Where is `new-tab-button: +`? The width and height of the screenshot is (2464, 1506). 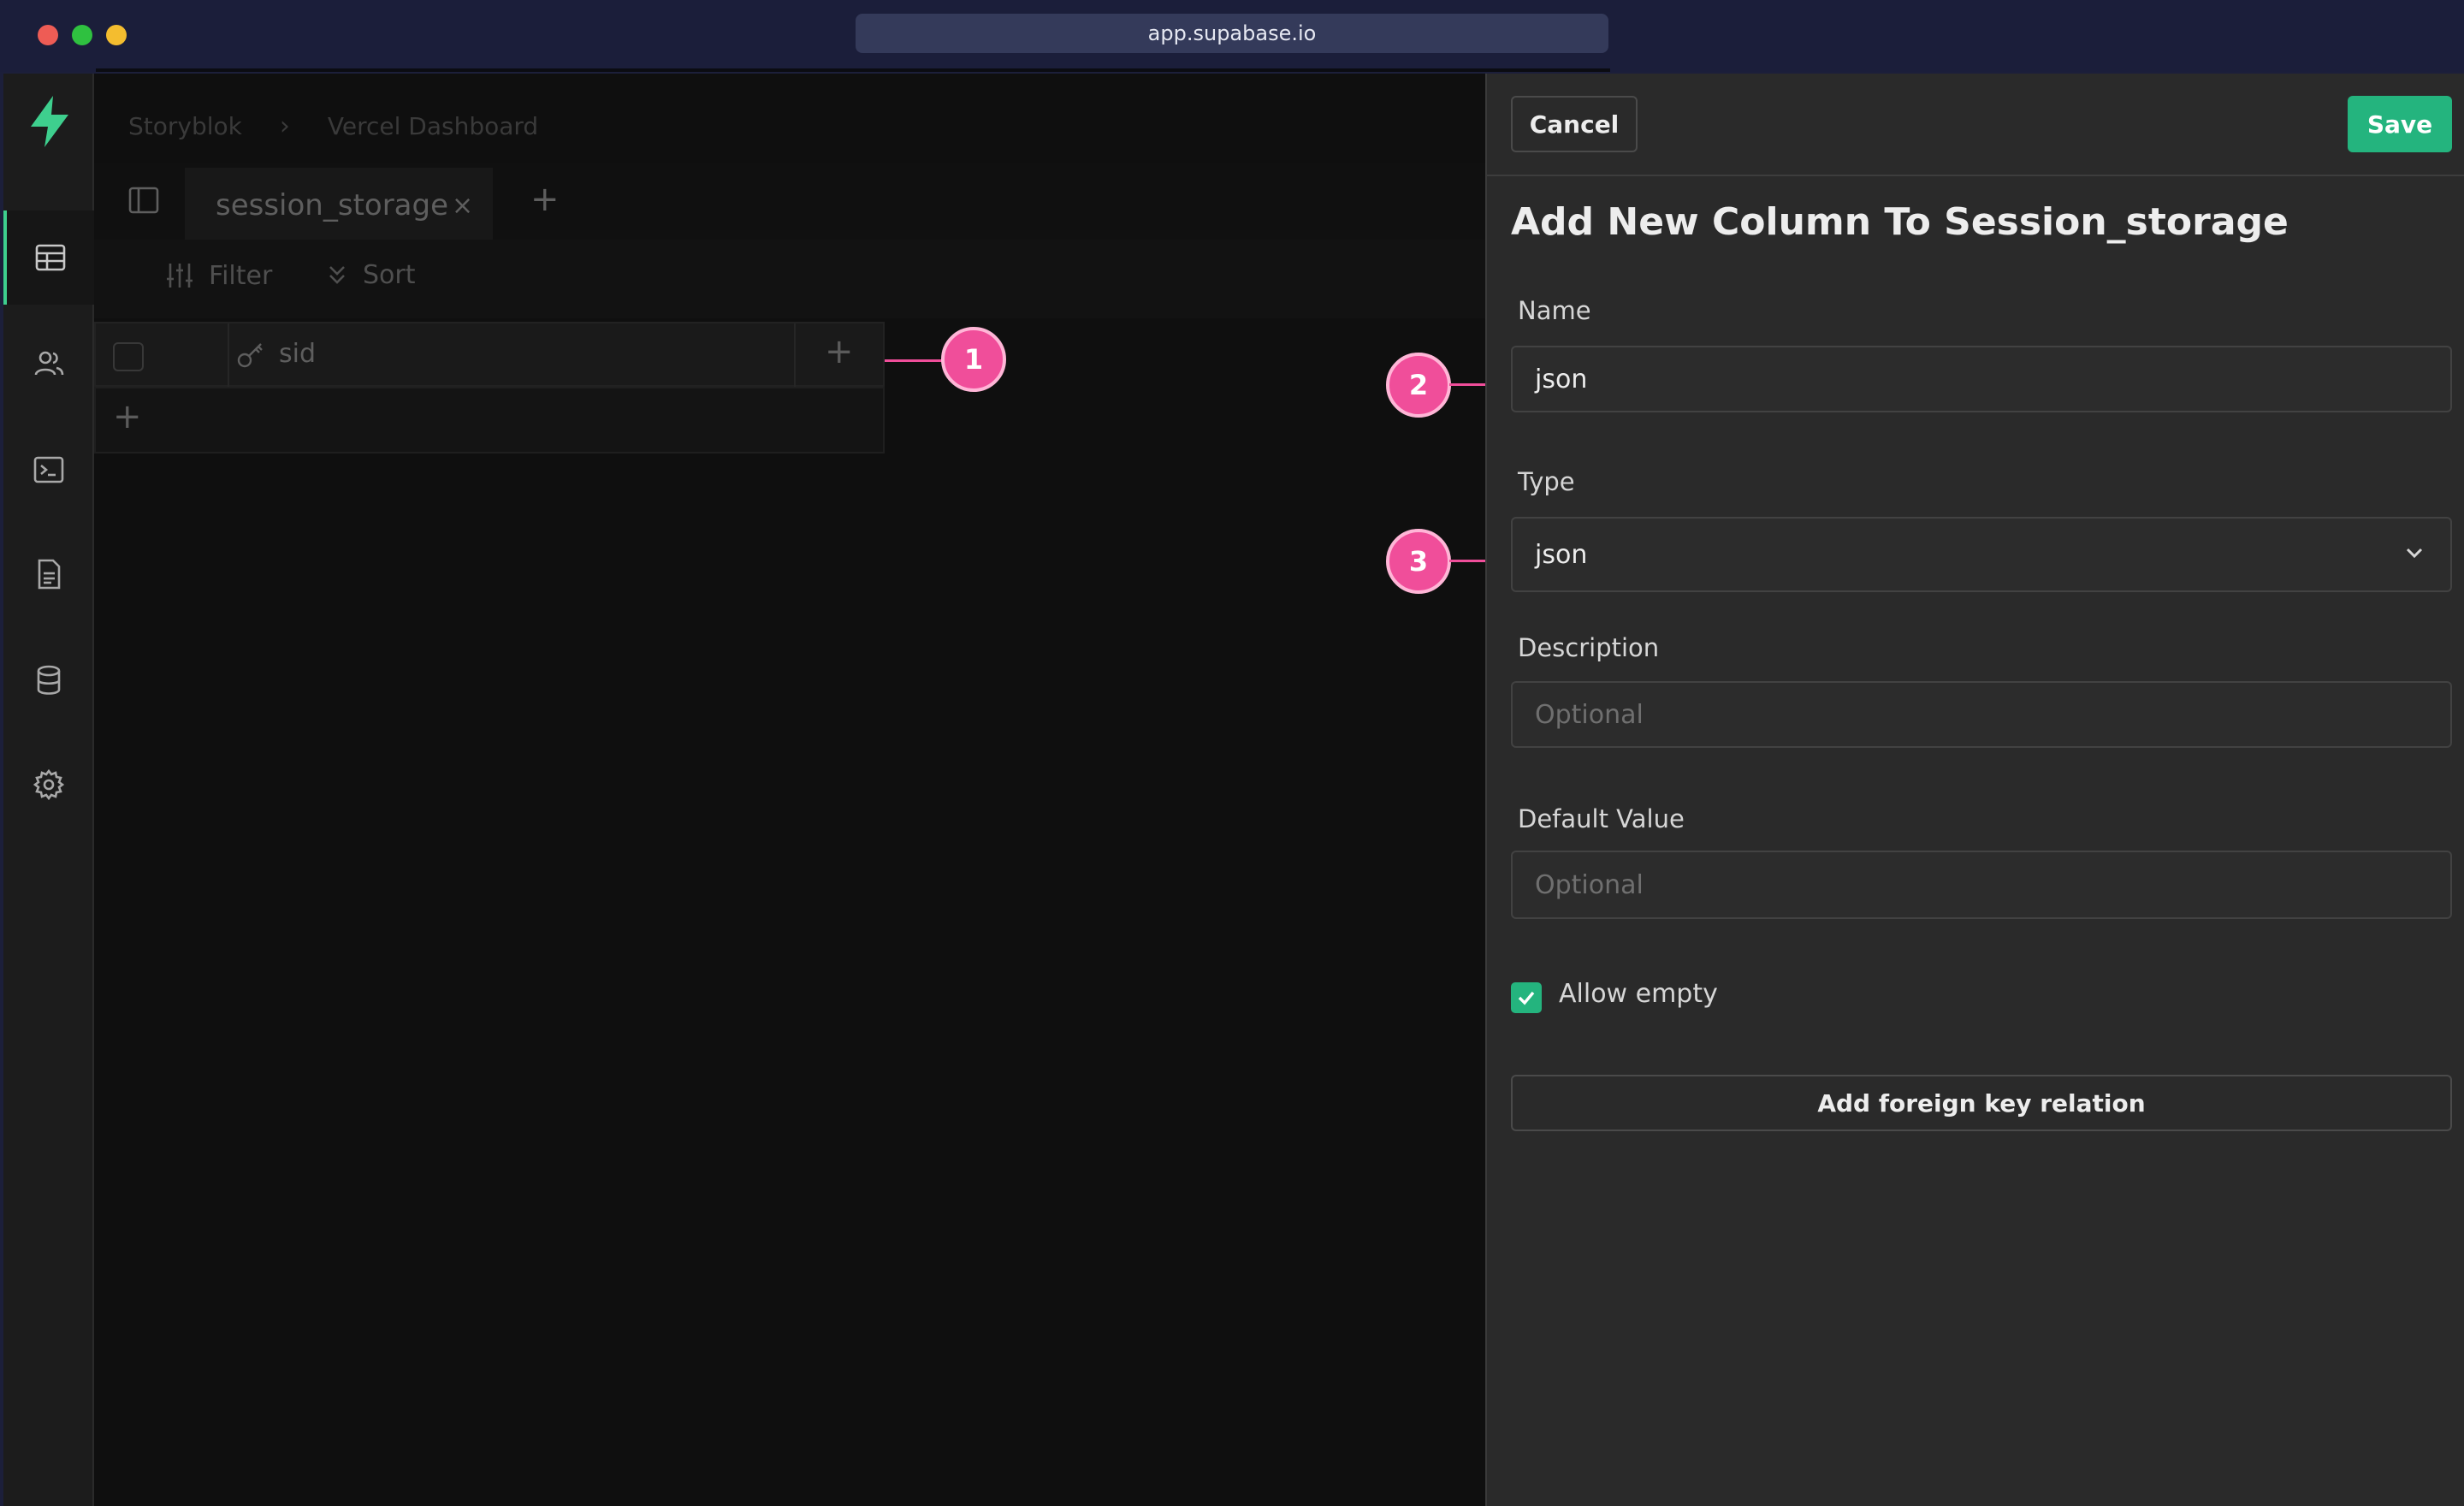 new-tab-button: + is located at coordinates (545, 200).